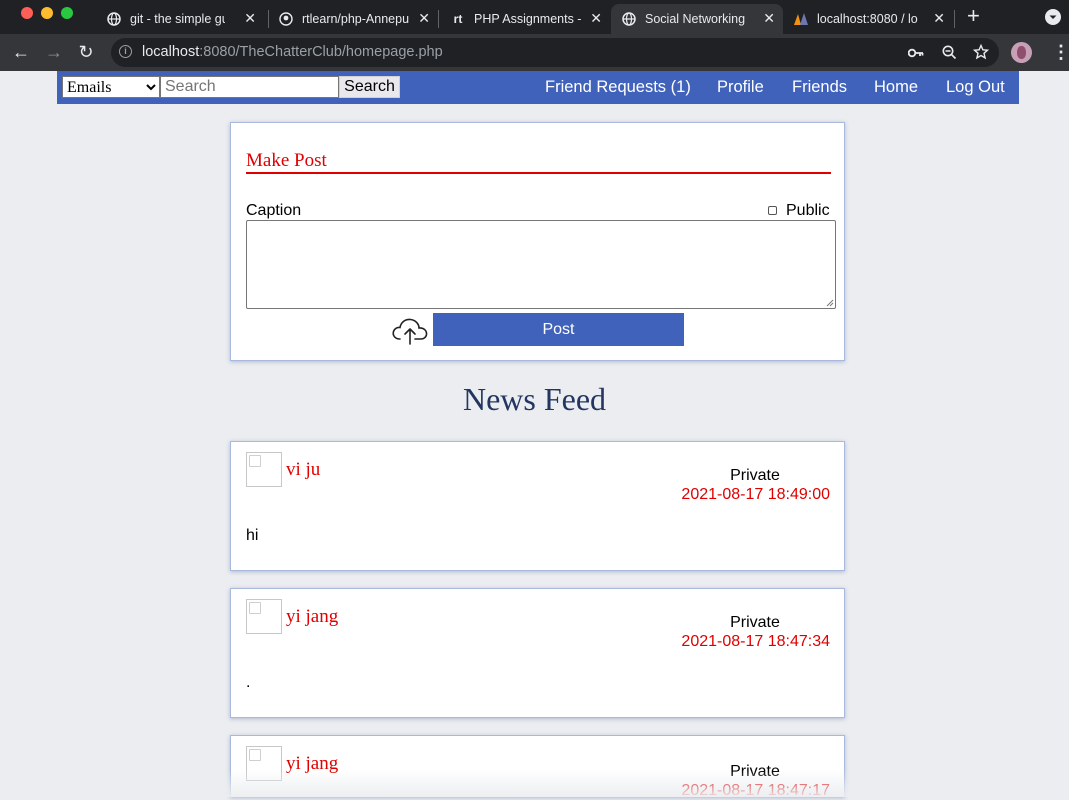  I want to click on kebab-menu-icon: ⋮, so click(1060, 52).